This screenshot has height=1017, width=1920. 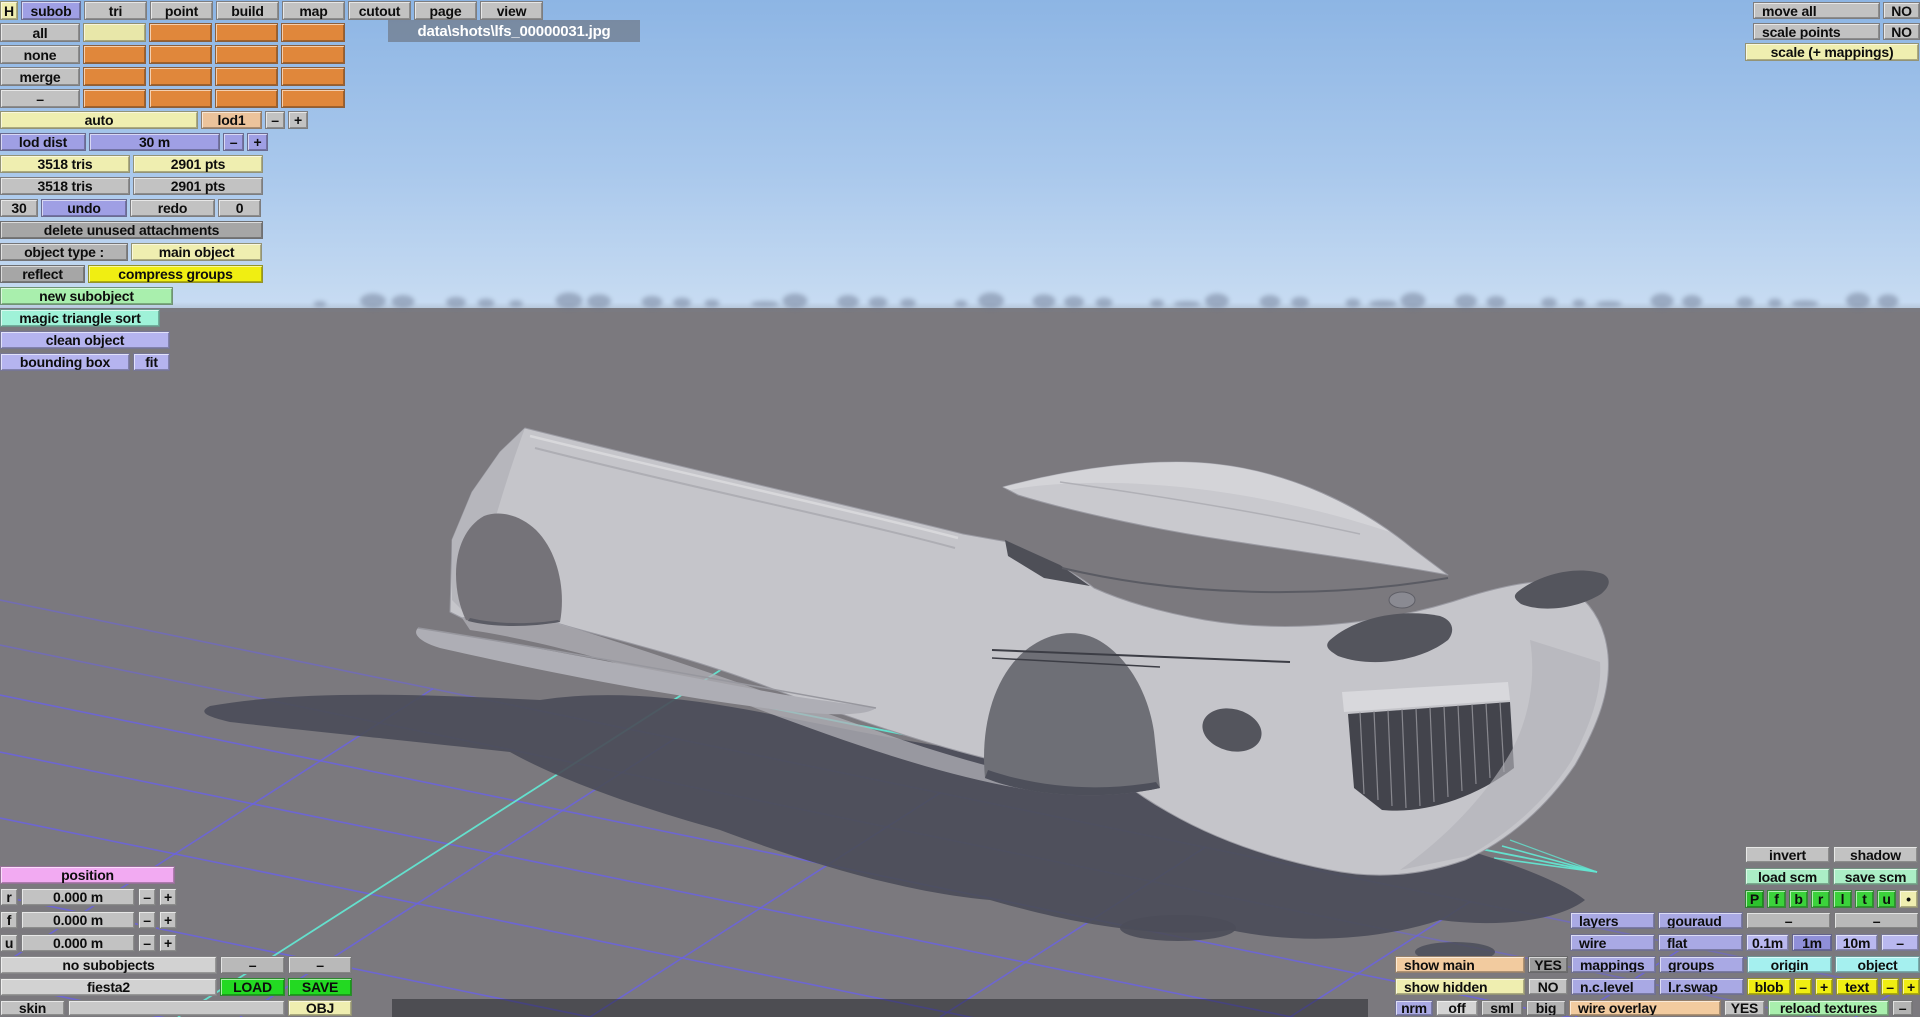 I want to click on lod-dist-minus-button: –, so click(x=233, y=142).